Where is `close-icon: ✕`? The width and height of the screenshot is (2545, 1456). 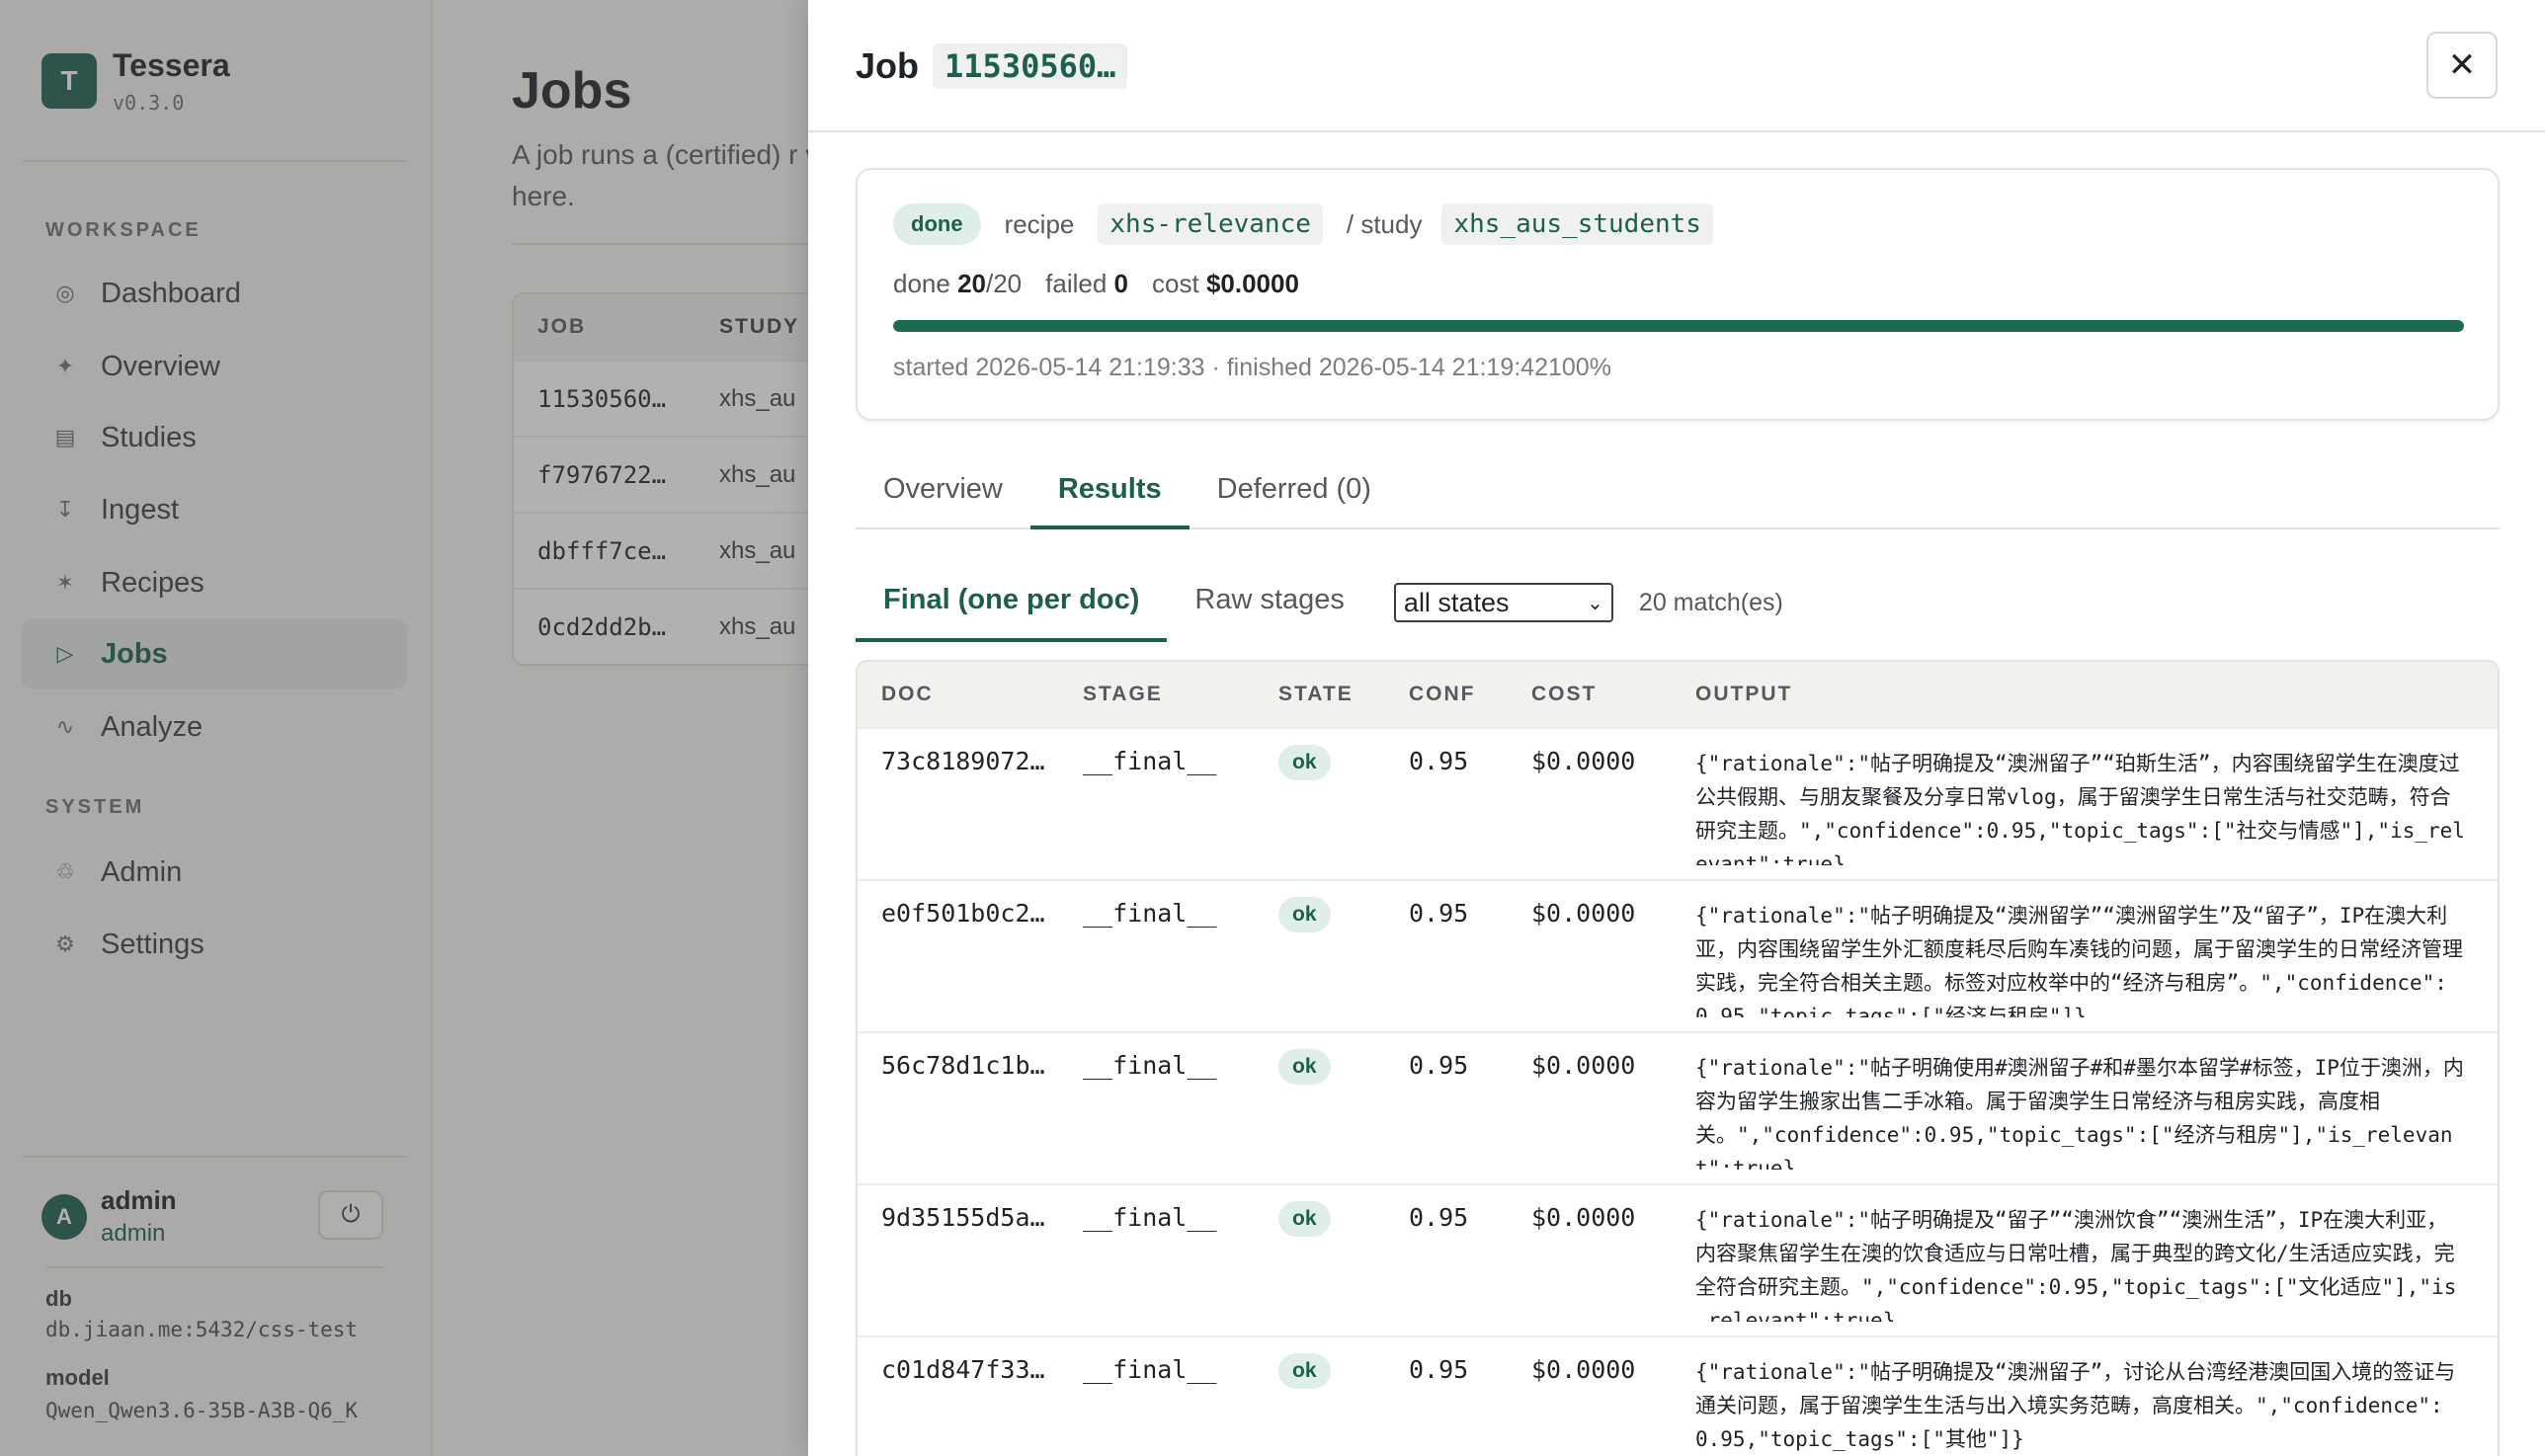 close-icon: ✕ is located at coordinates (2462, 65).